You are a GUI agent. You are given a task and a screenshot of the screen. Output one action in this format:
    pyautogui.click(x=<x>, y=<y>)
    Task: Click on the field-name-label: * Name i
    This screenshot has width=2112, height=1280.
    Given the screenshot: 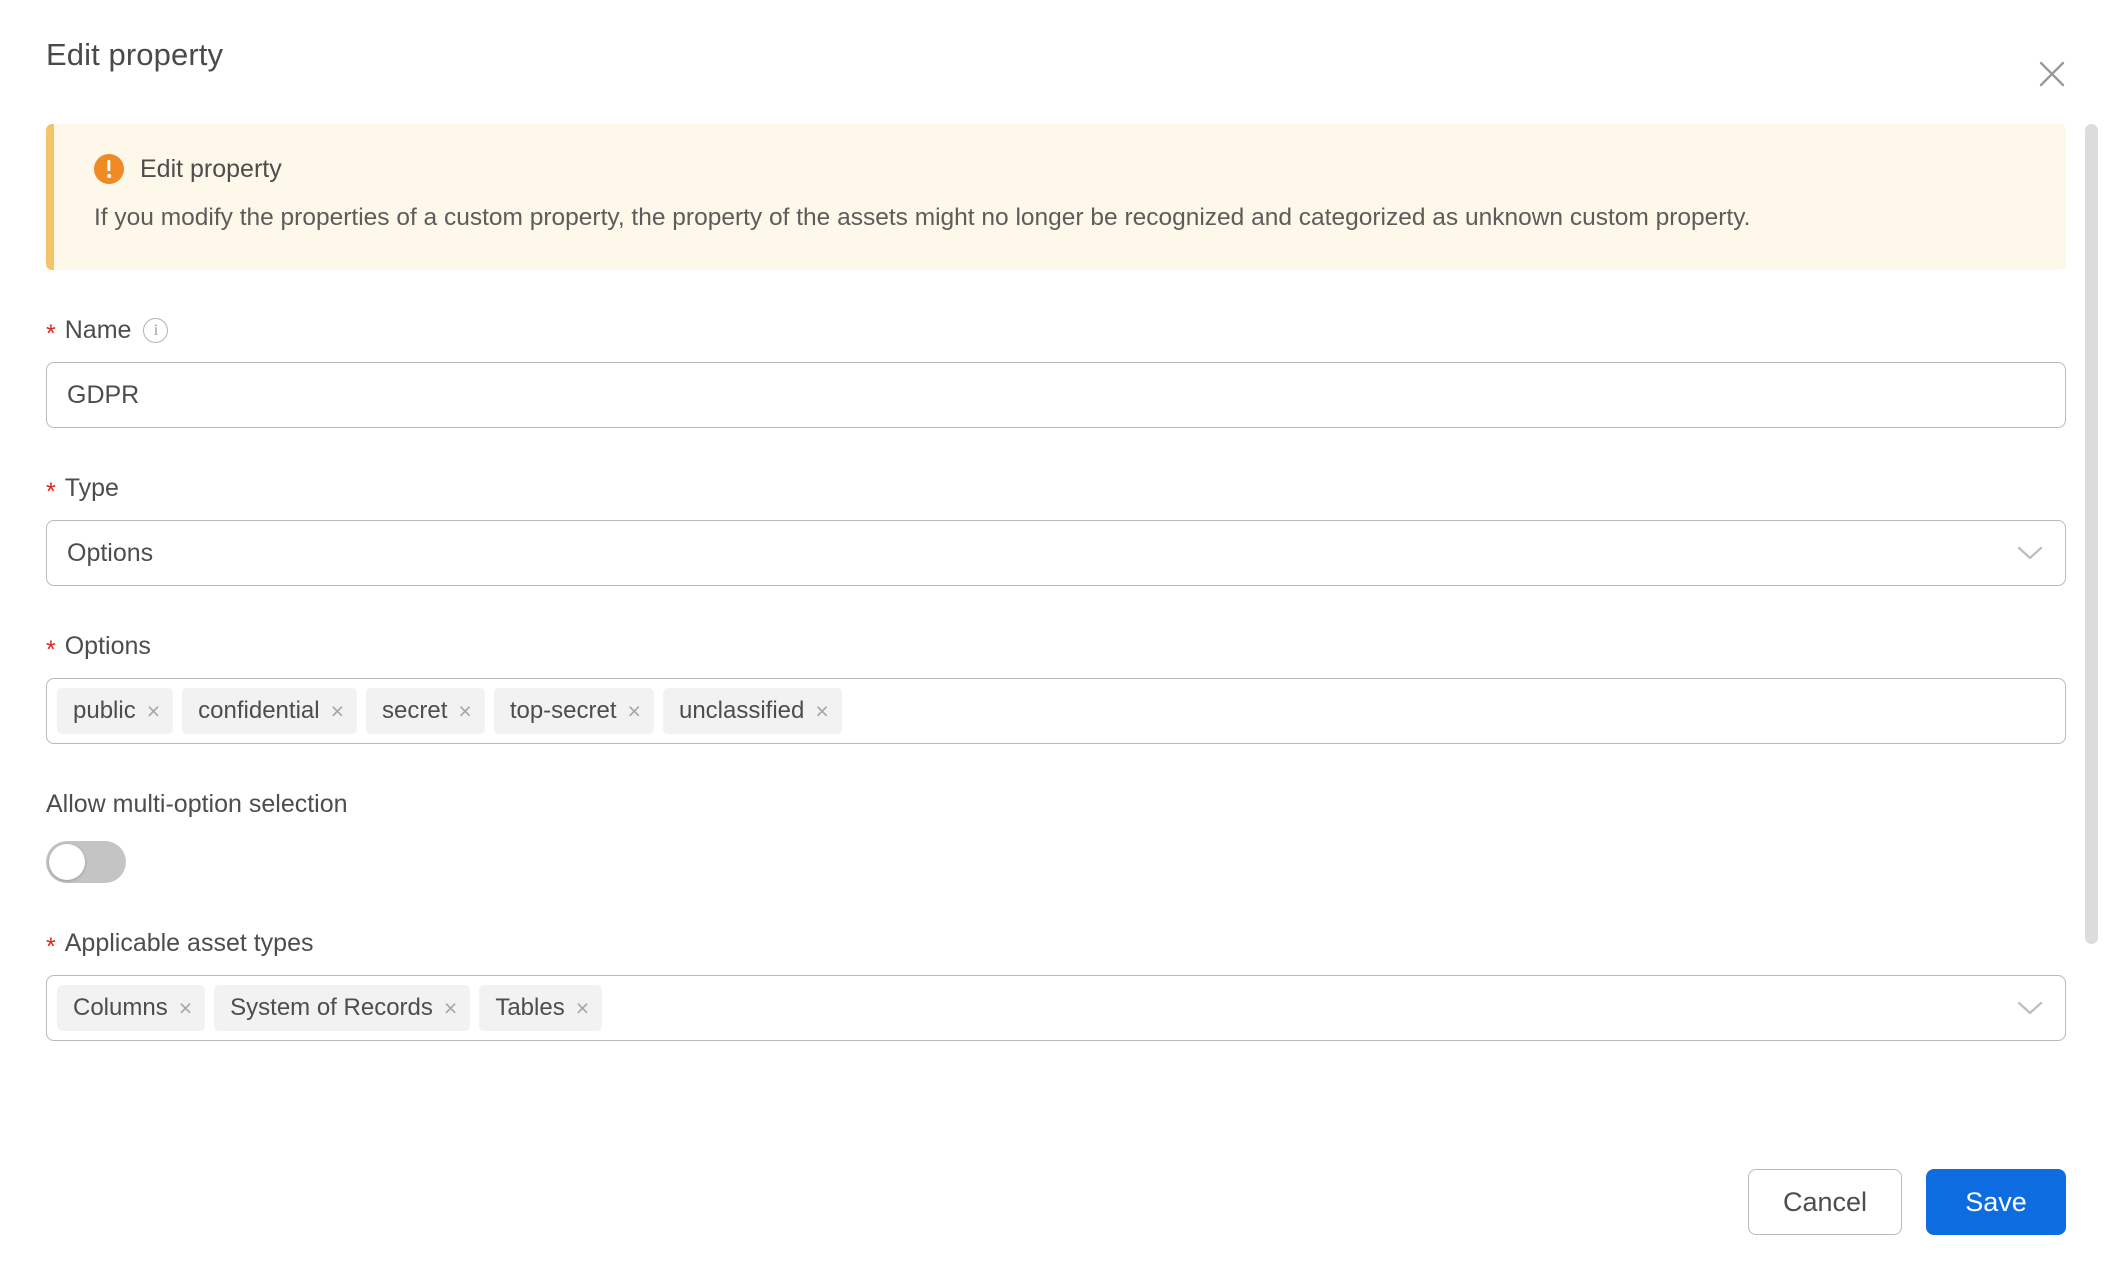 What is the action you would take?
    pyautogui.click(x=1056, y=332)
    